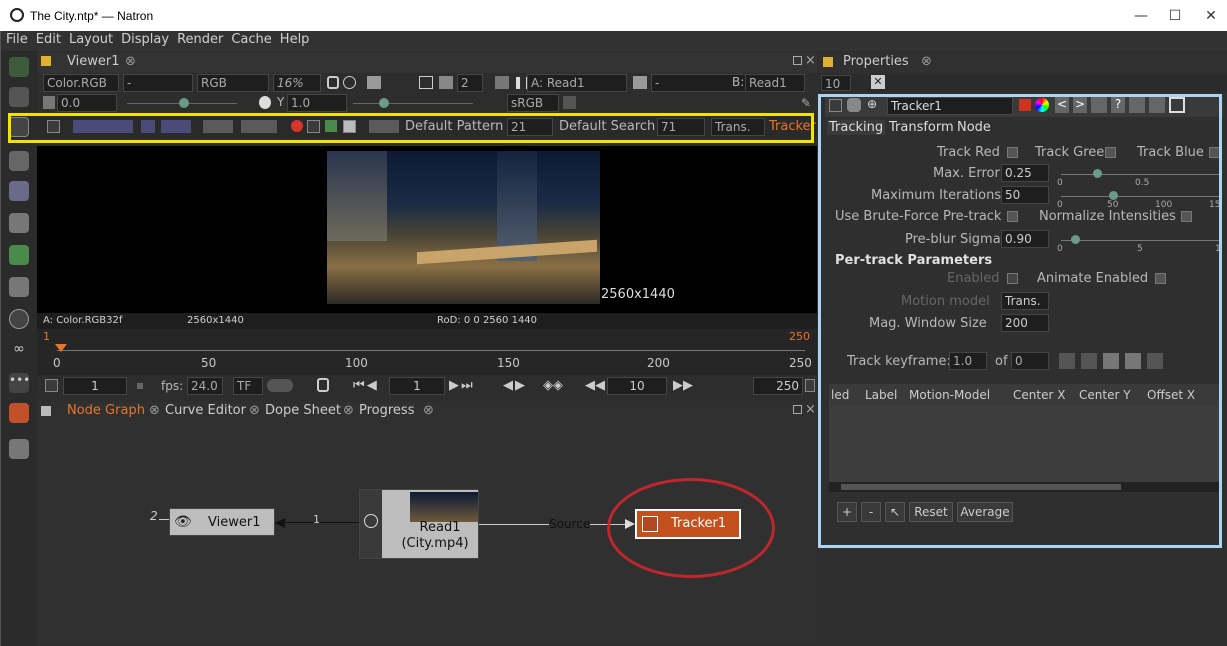 The width and height of the screenshot is (1227, 646). I want to click on tab-menu-icon, so click(46, 61).